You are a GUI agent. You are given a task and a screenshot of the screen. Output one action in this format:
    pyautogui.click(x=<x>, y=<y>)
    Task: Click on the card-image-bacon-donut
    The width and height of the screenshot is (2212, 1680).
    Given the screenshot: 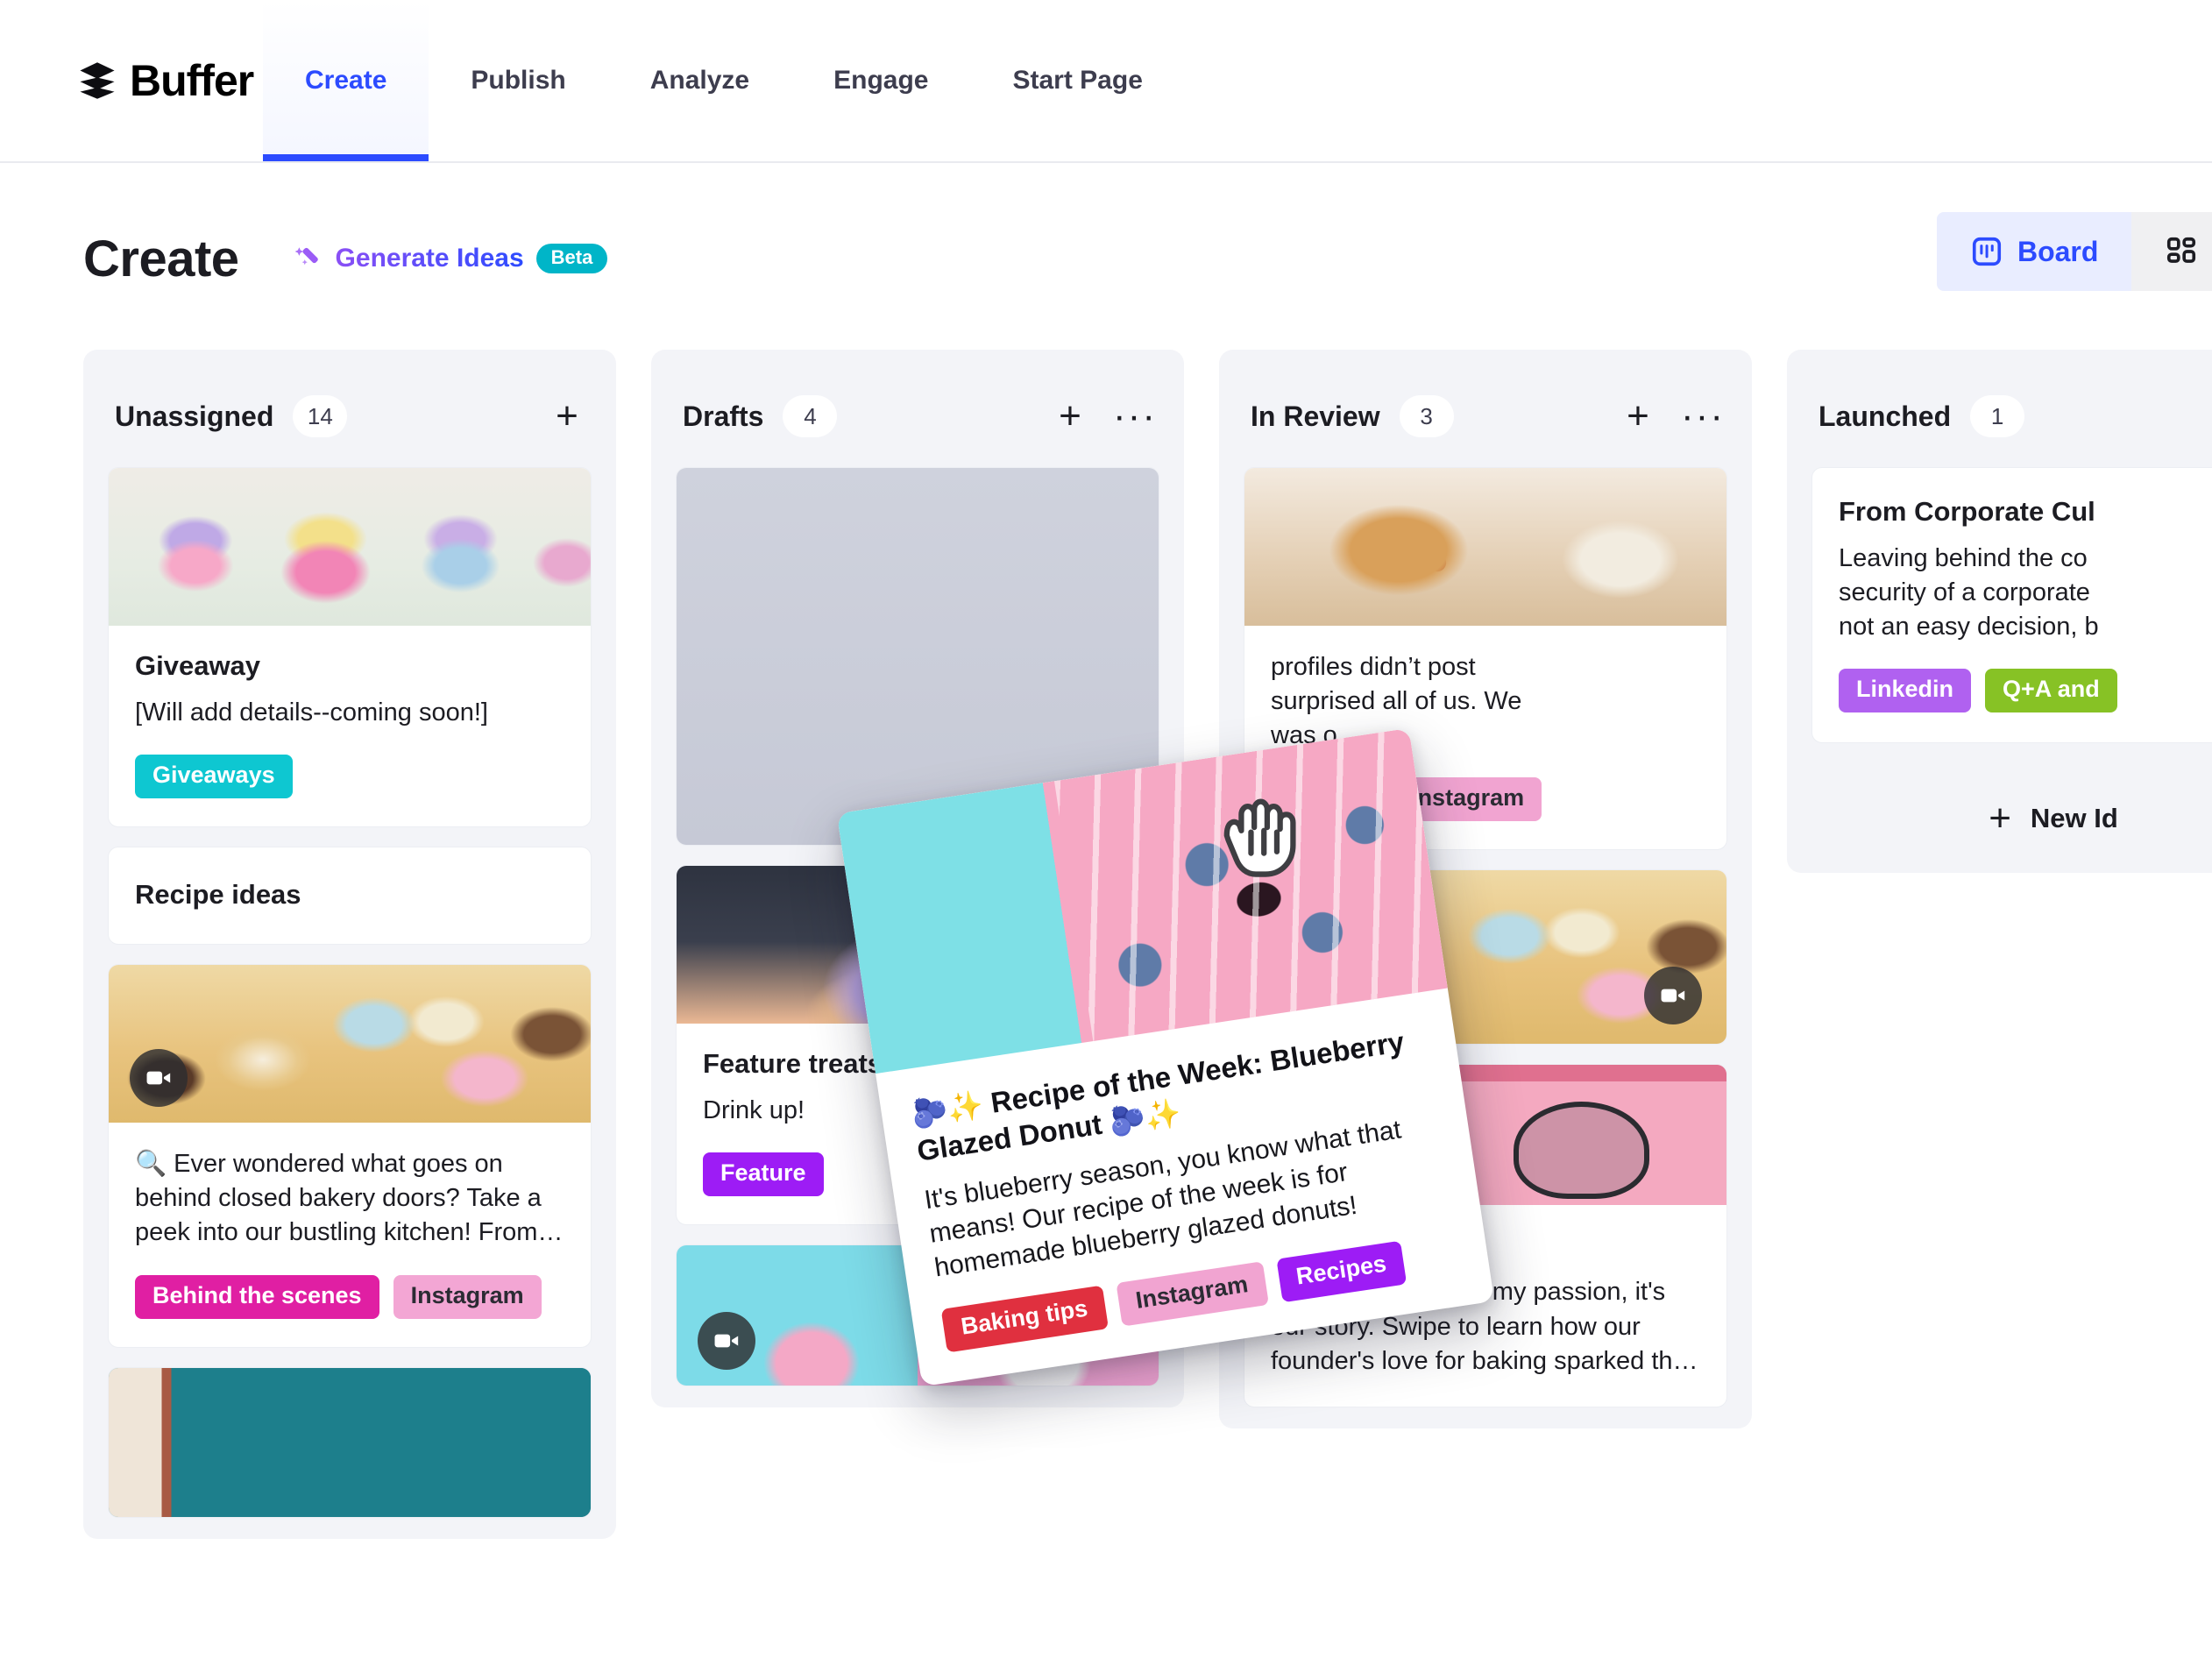 What is the action you would take?
    pyautogui.click(x=1485, y=547)
    